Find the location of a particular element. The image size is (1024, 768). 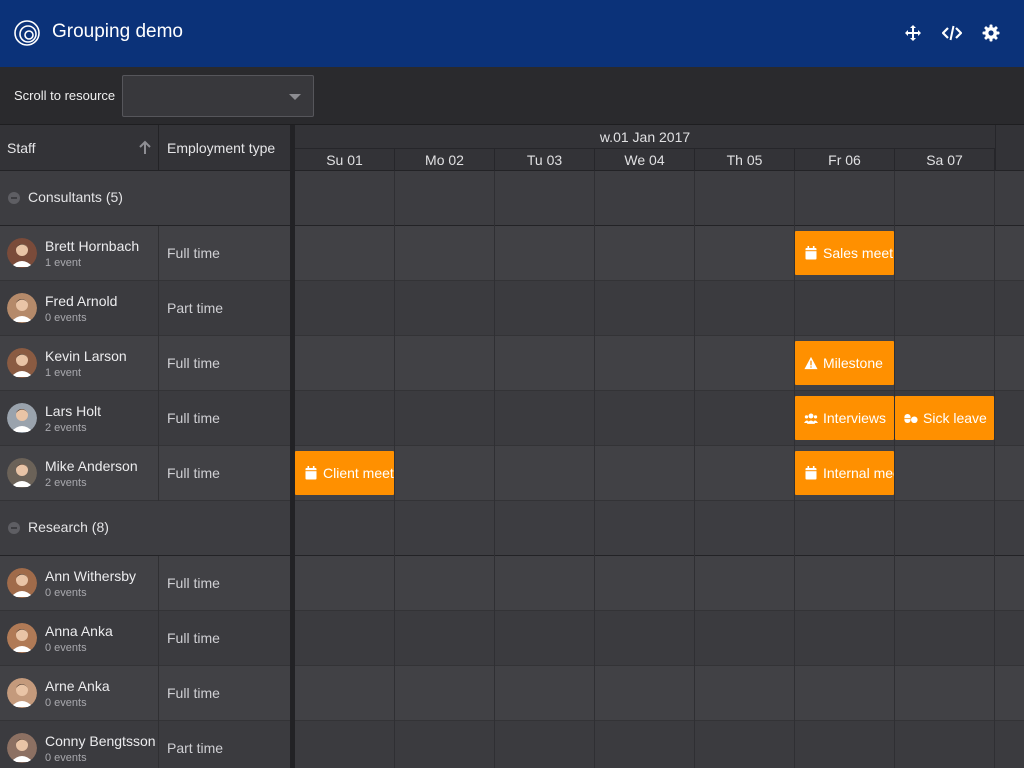

staff-cell: Lars Holt 2 events is located at coordinates (79, 418).